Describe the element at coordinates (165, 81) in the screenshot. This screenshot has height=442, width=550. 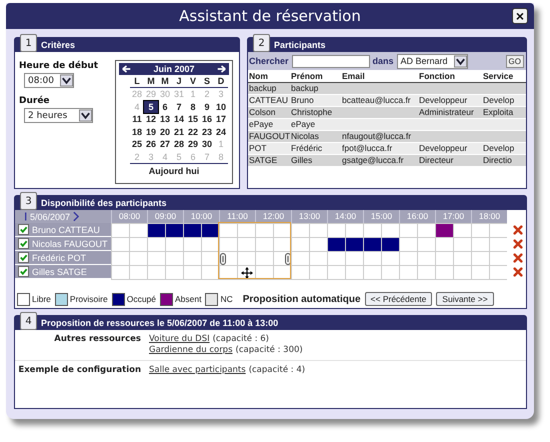
I see `weekday-label: M` at that location.